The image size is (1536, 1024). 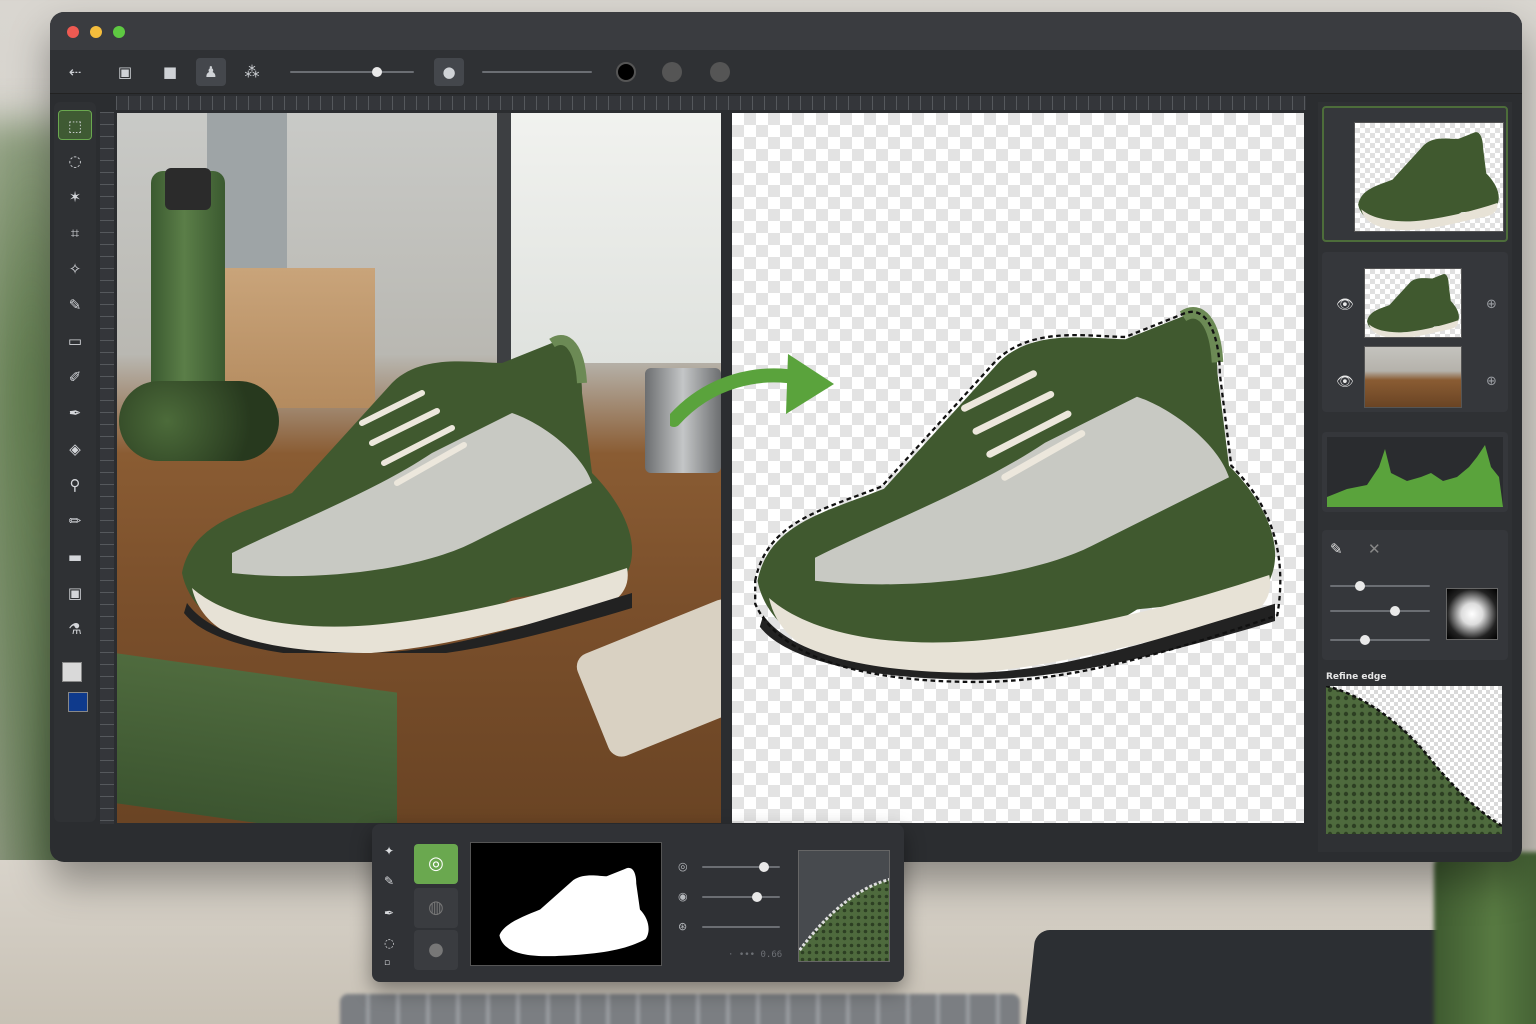 I want to click on minimize-window-button, so click(x=96, y=32).